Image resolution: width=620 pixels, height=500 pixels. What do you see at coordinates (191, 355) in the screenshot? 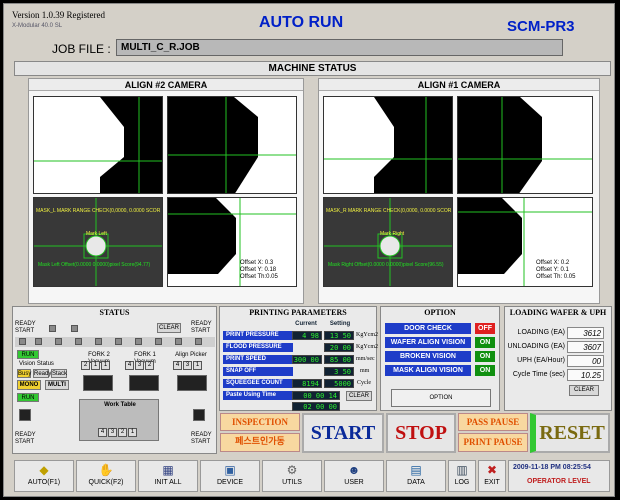
I see `align-picker-label: Align Picker` at bounding box center [191, 355].